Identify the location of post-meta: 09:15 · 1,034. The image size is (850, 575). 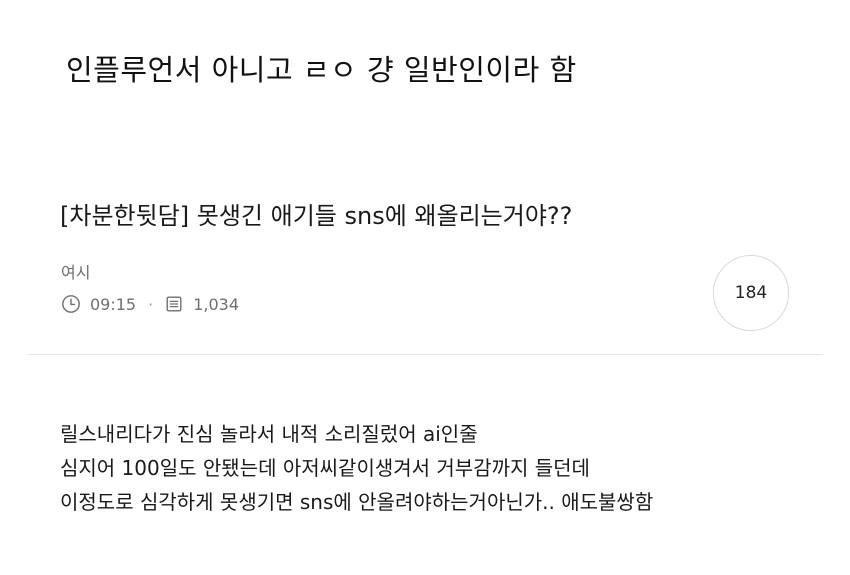
(150, 304).